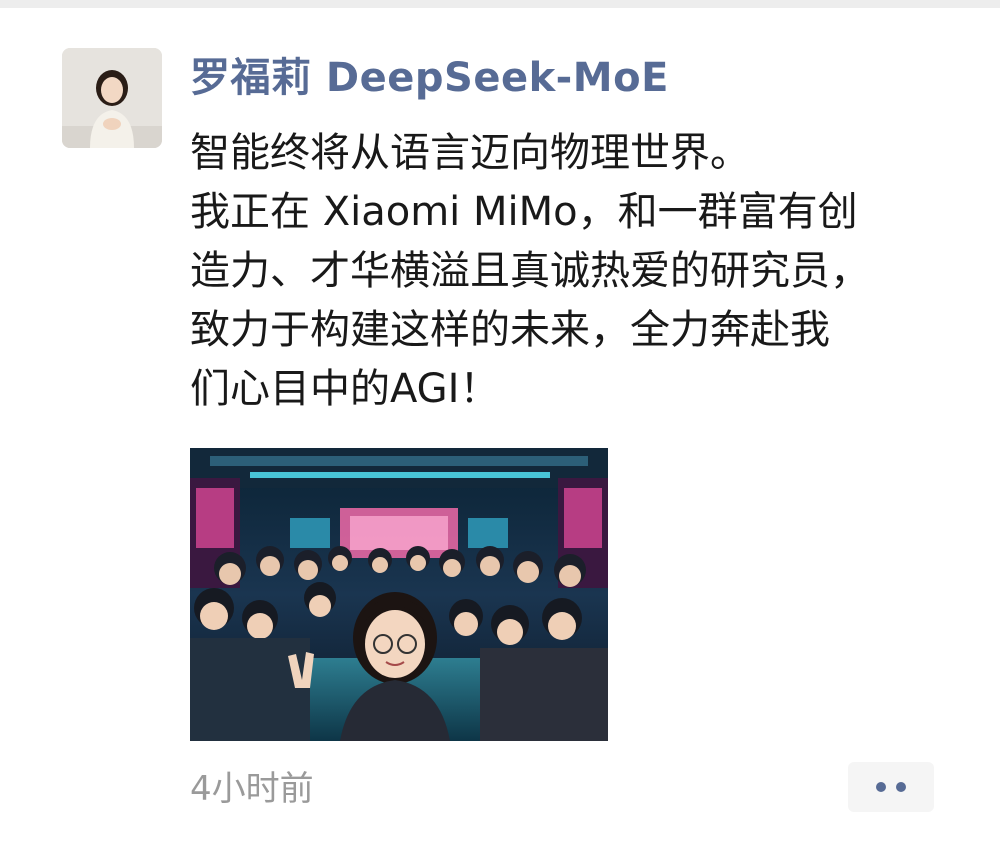 This screenshot has width=1000, height=850. I want to click on top-divider, so click(500, 4).